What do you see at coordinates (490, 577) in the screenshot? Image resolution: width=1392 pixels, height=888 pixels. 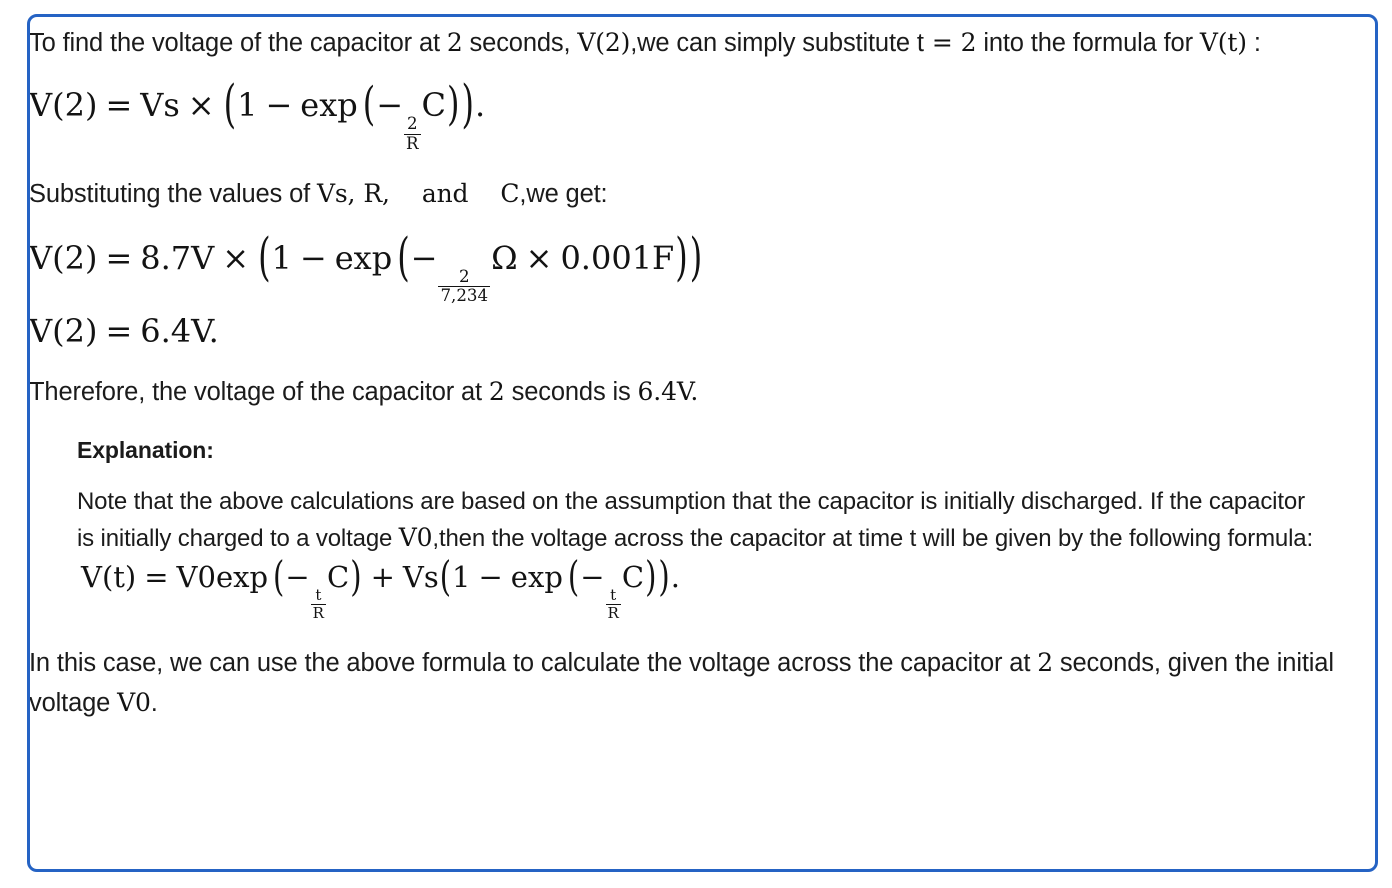 I see `eq4-minus: −` at bounding box center [490, 577].